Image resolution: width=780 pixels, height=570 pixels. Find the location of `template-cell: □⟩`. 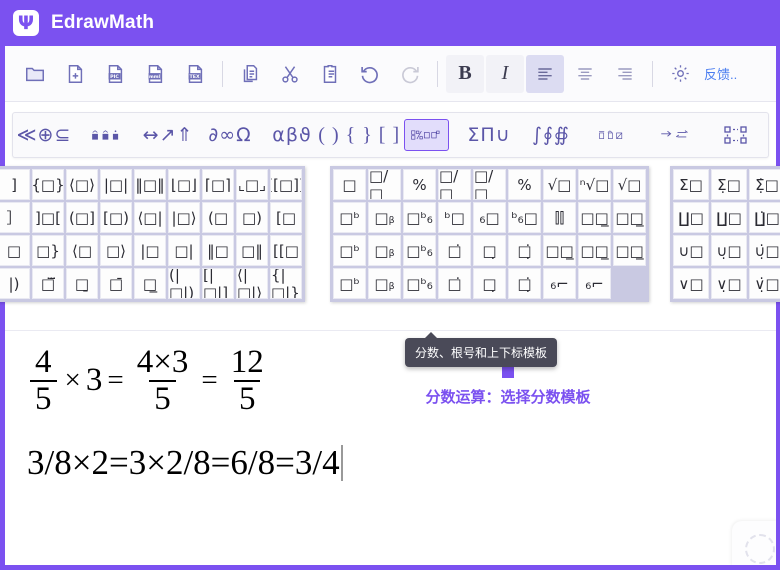

template-cell: □⟩ is located at coordinates (116, 250).